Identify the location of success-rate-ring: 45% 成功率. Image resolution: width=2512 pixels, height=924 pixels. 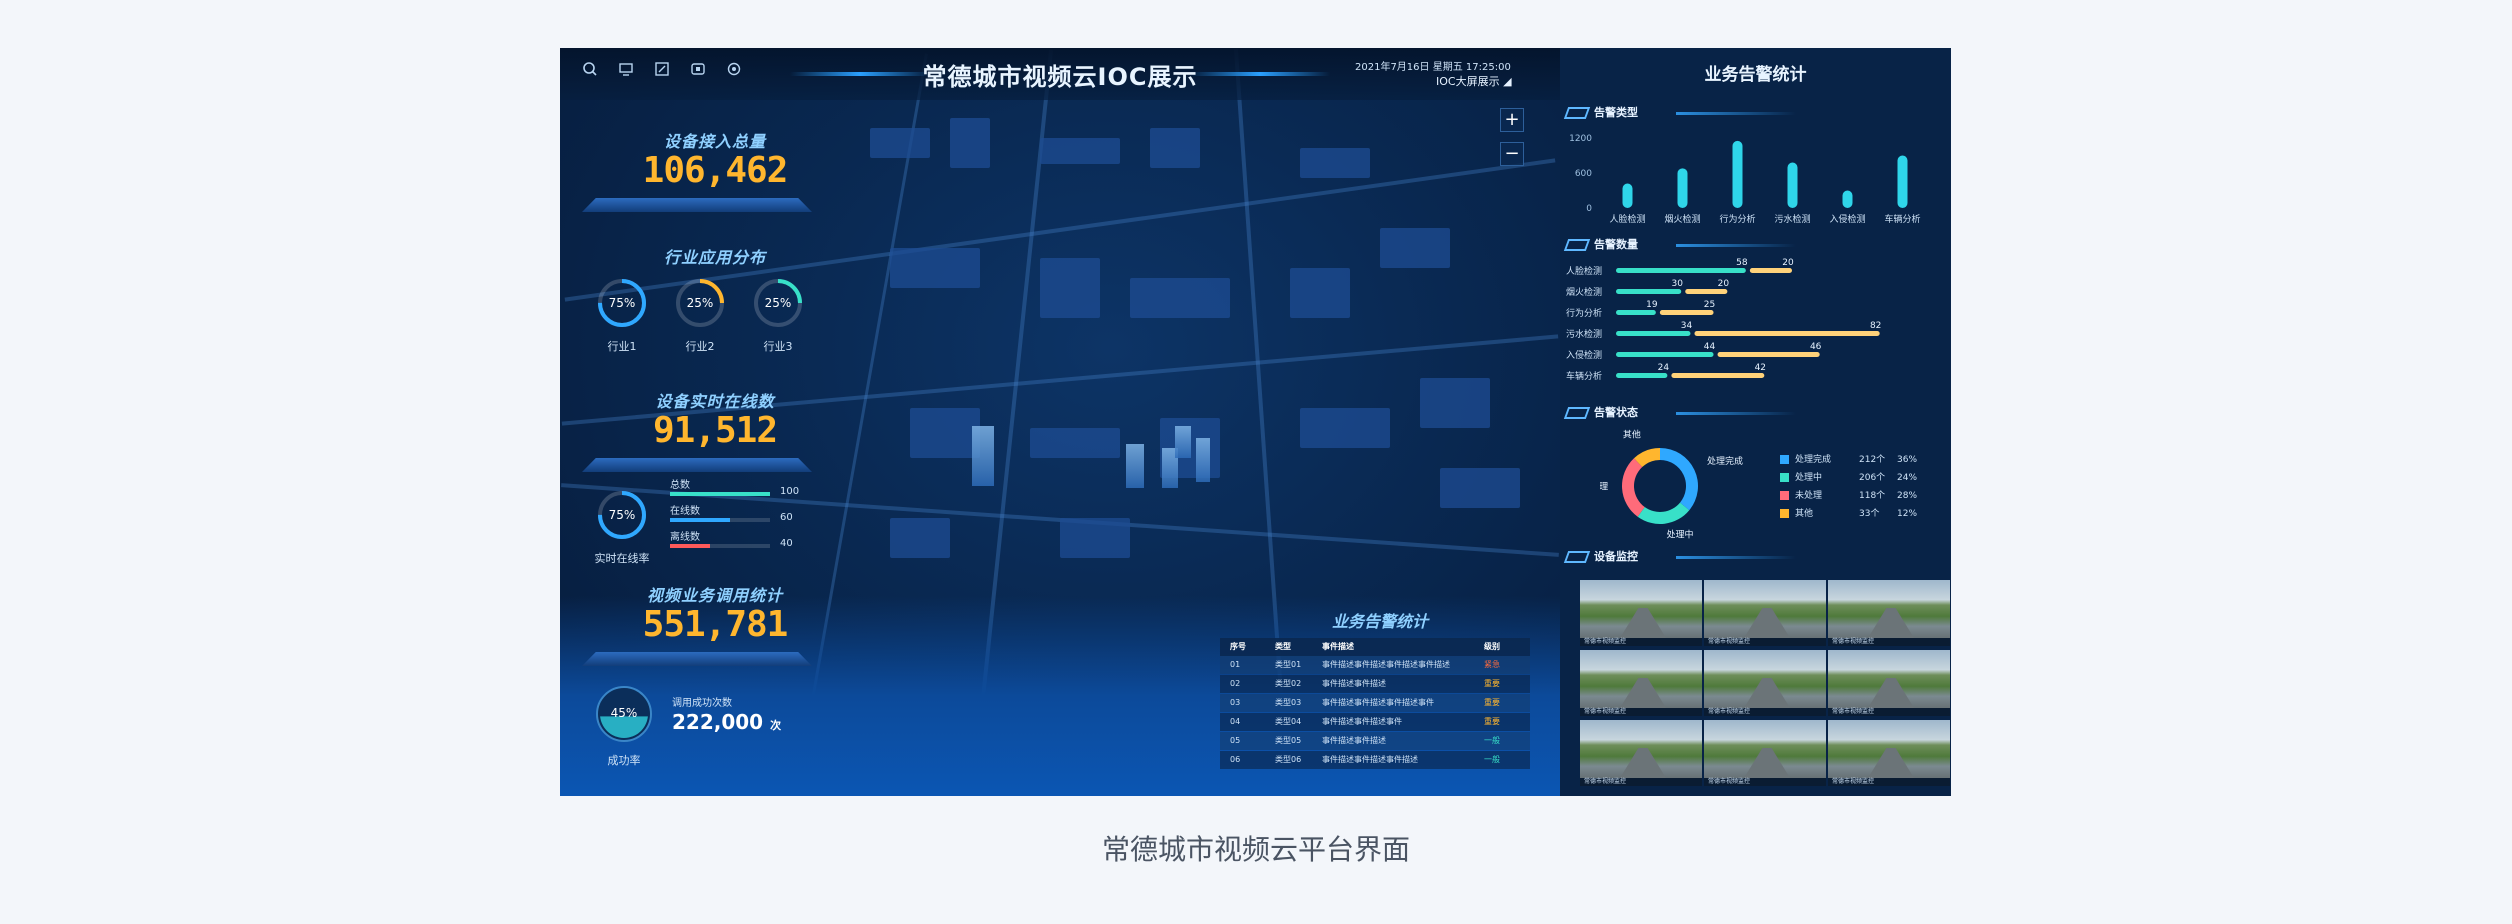
(624, 726).